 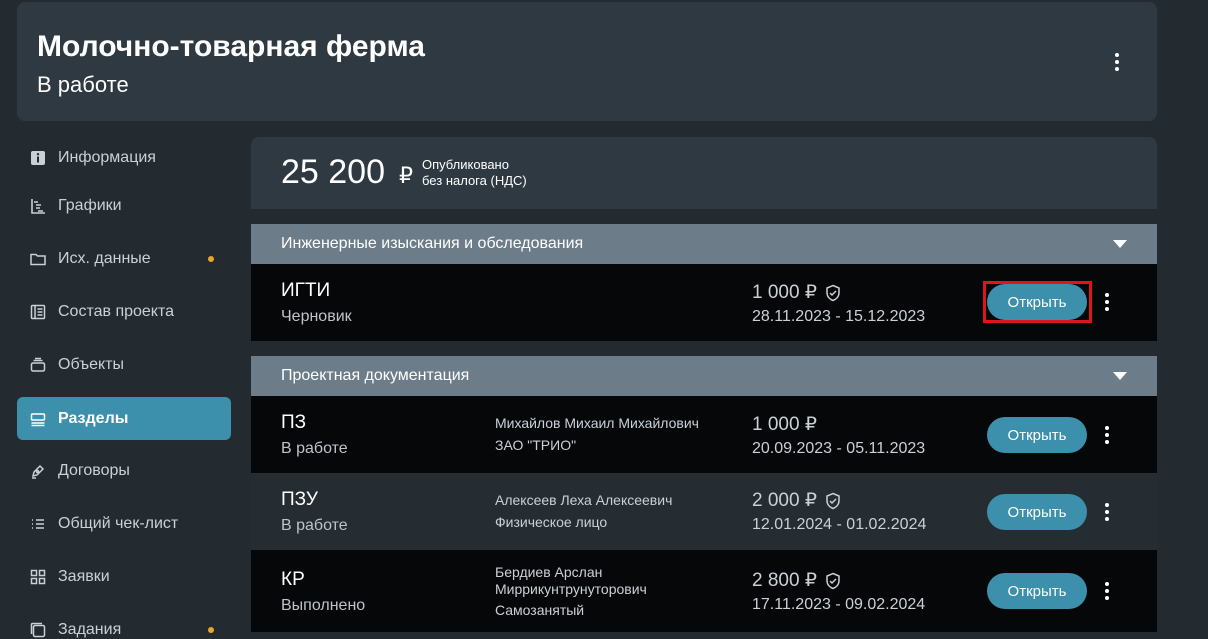 What do you see at coordinates (38, 630) in the screenshot?
I see `tasks-icon` at bounding box center [38, 630].